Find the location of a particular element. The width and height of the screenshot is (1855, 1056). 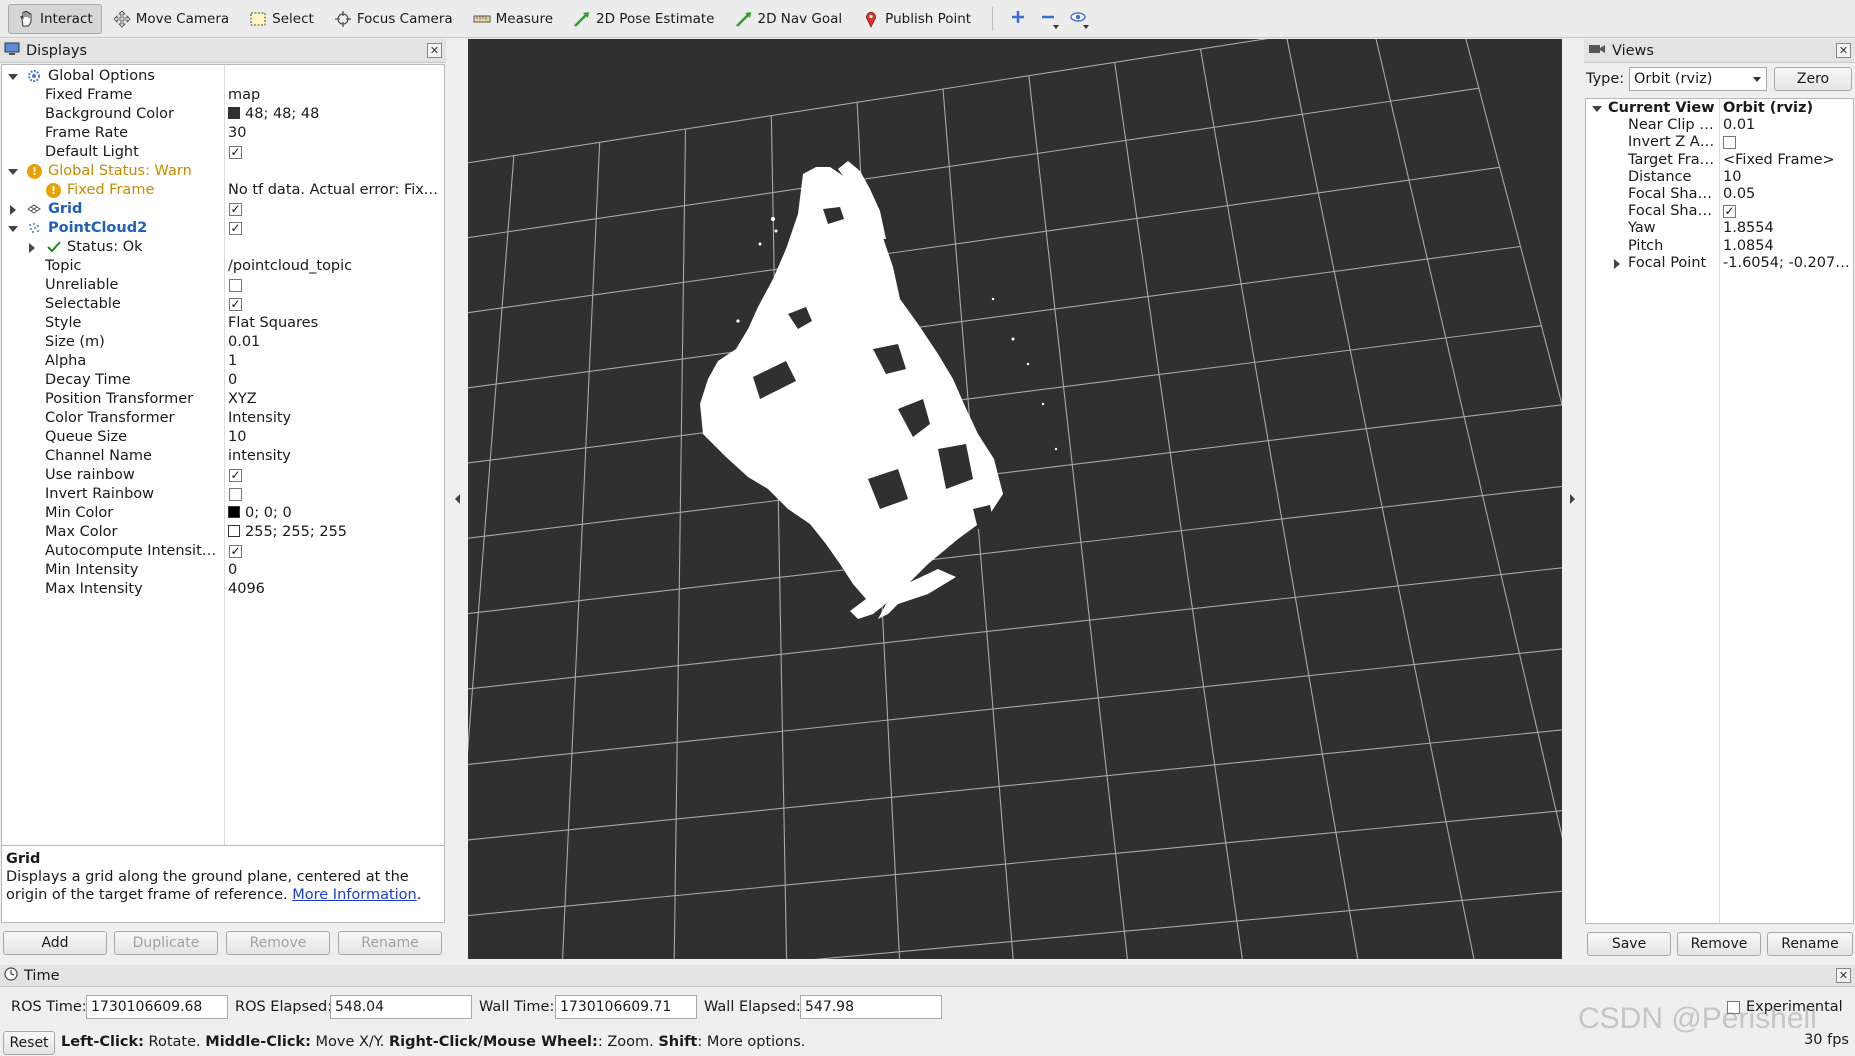

rename-display-button: Rename is located at coordinates (390, 943).